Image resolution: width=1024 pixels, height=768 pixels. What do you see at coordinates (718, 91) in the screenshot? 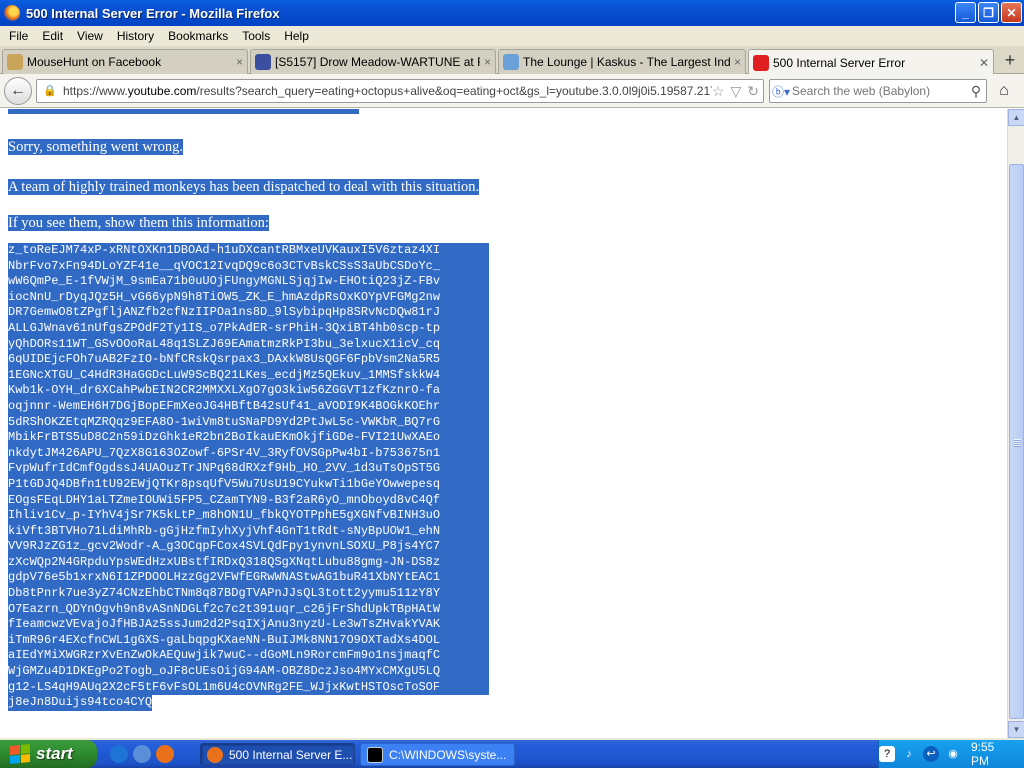
I see `bookmark-star-icon: ☆` at bounding box center [718, 91].